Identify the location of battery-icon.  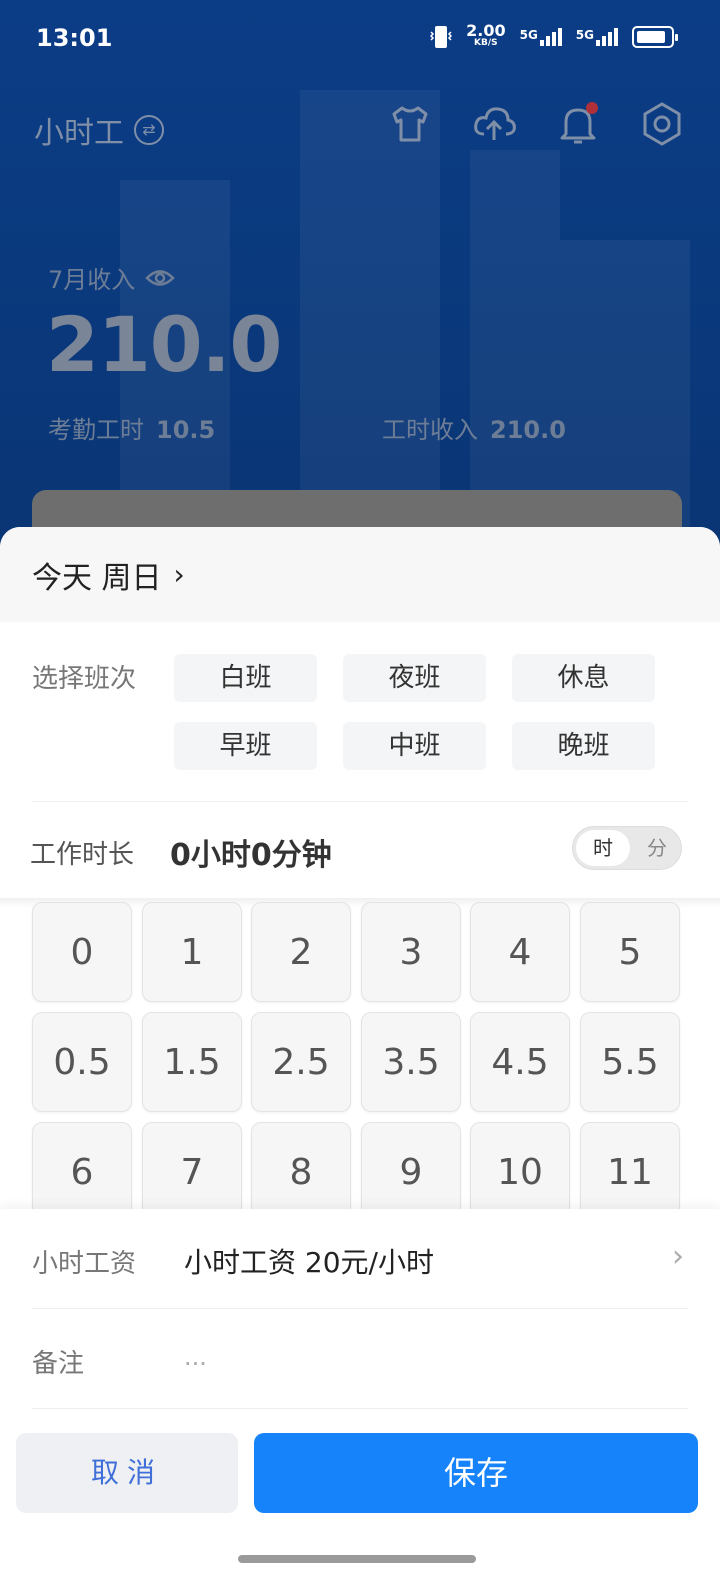
(655, 37).